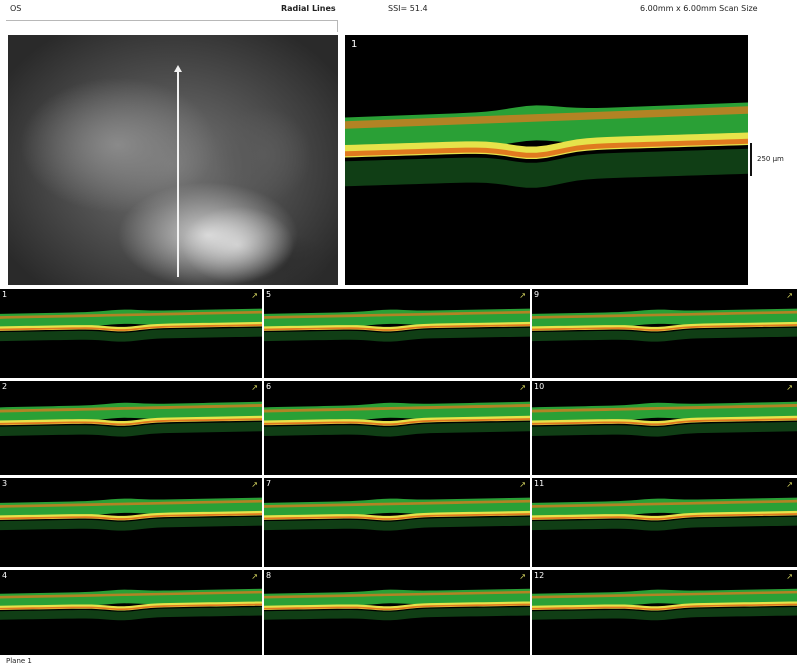 The width and height of the screenshot is (799, 665). I want to click on scan-number: 7, so click(269, 483).